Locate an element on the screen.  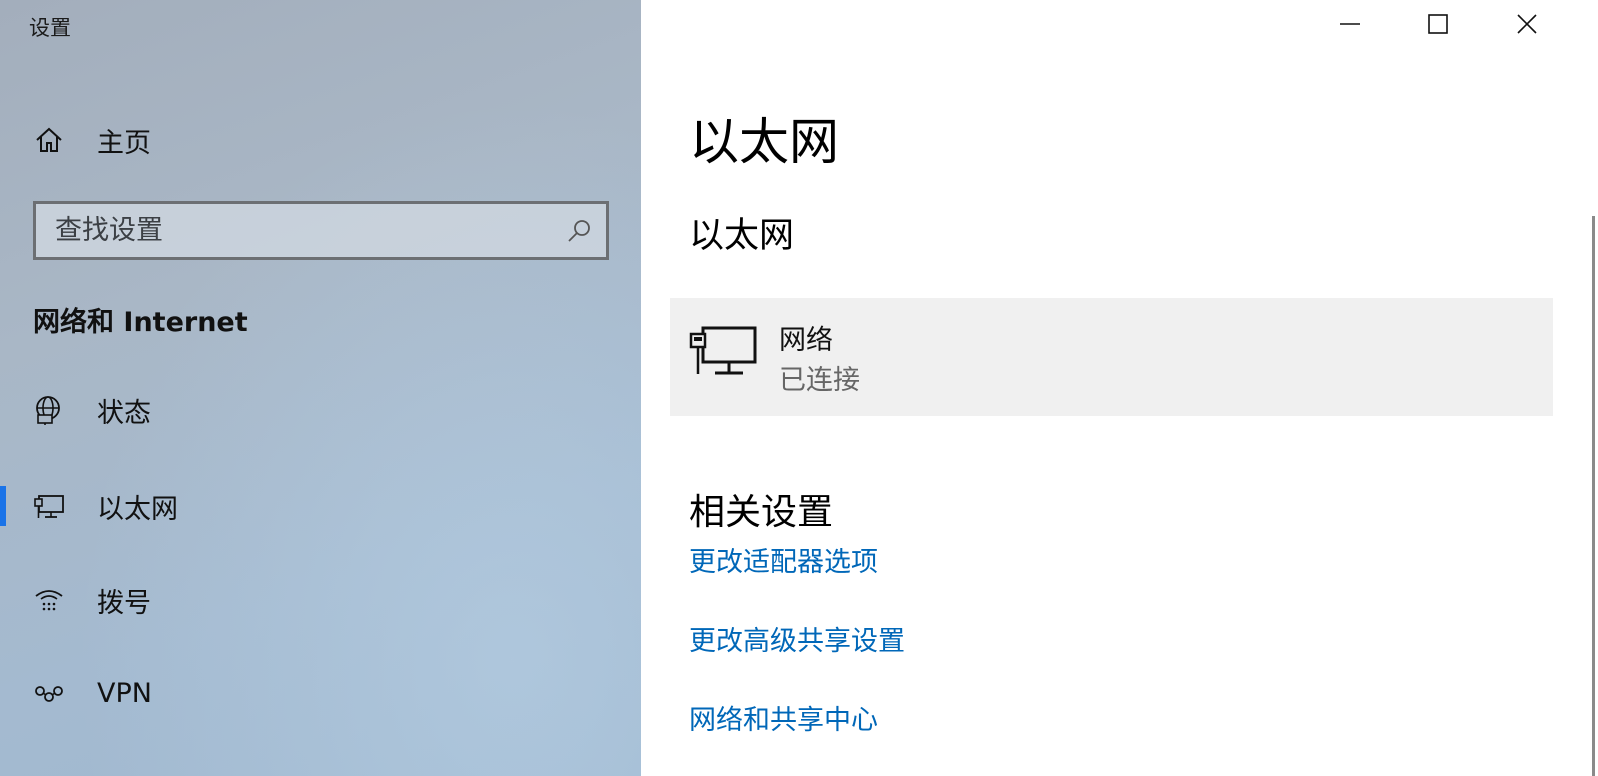
search-input is located at coordinates (295, 230).